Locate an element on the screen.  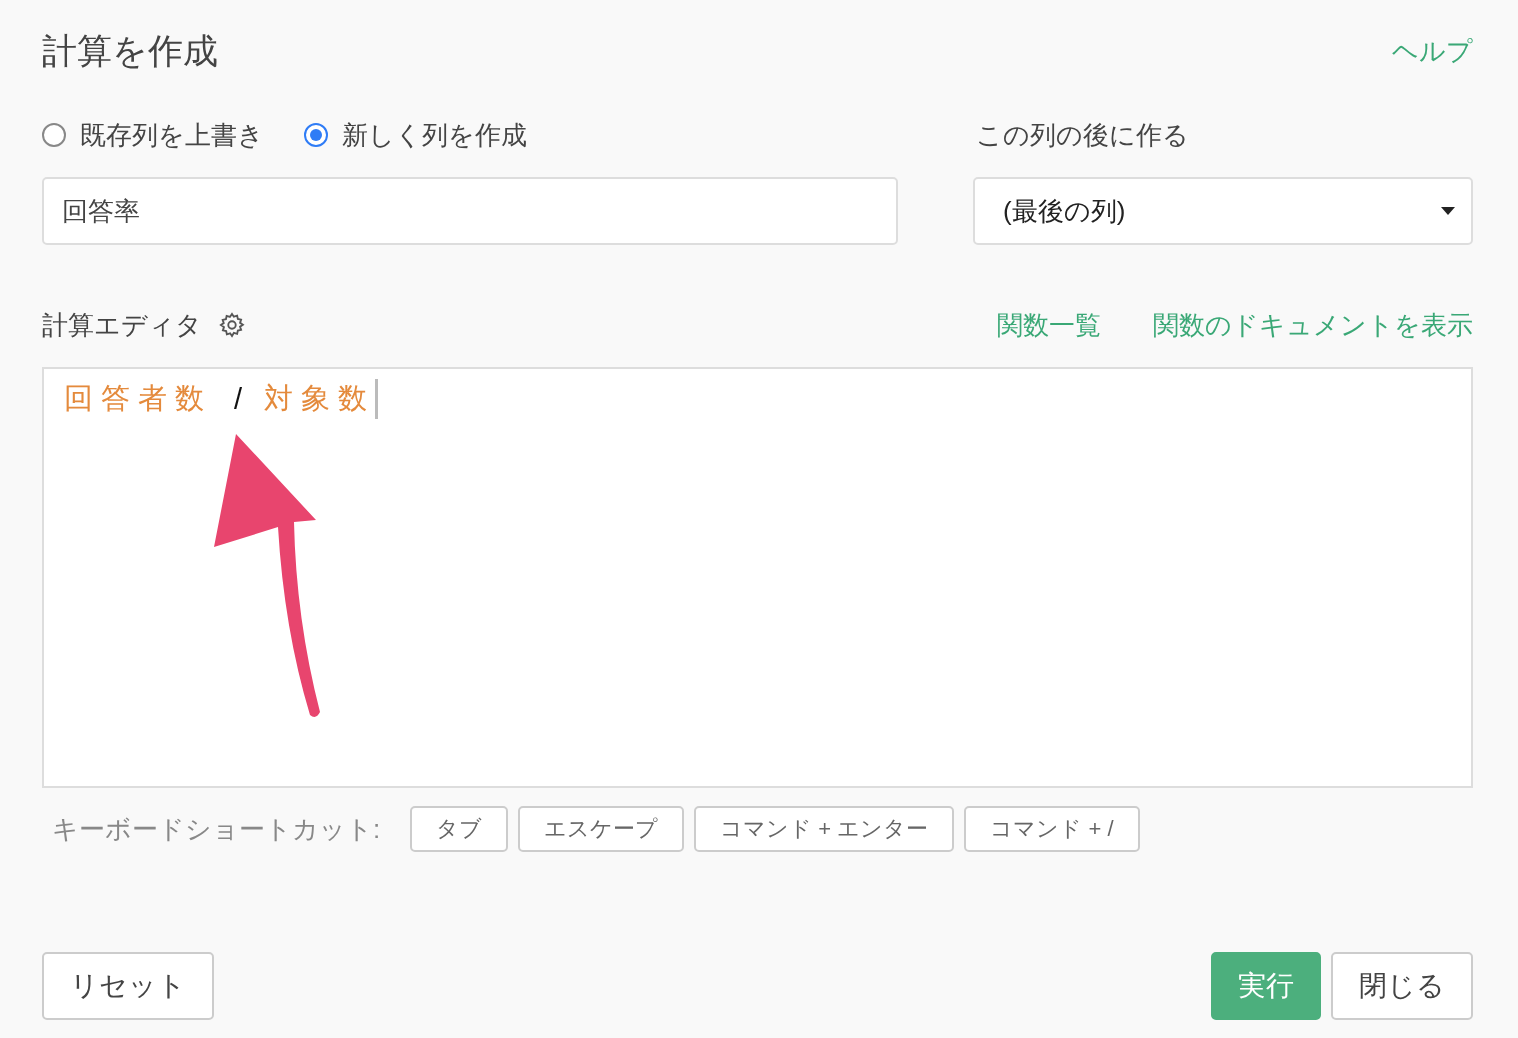
caret-icon is located at coordinates (1448, 211).